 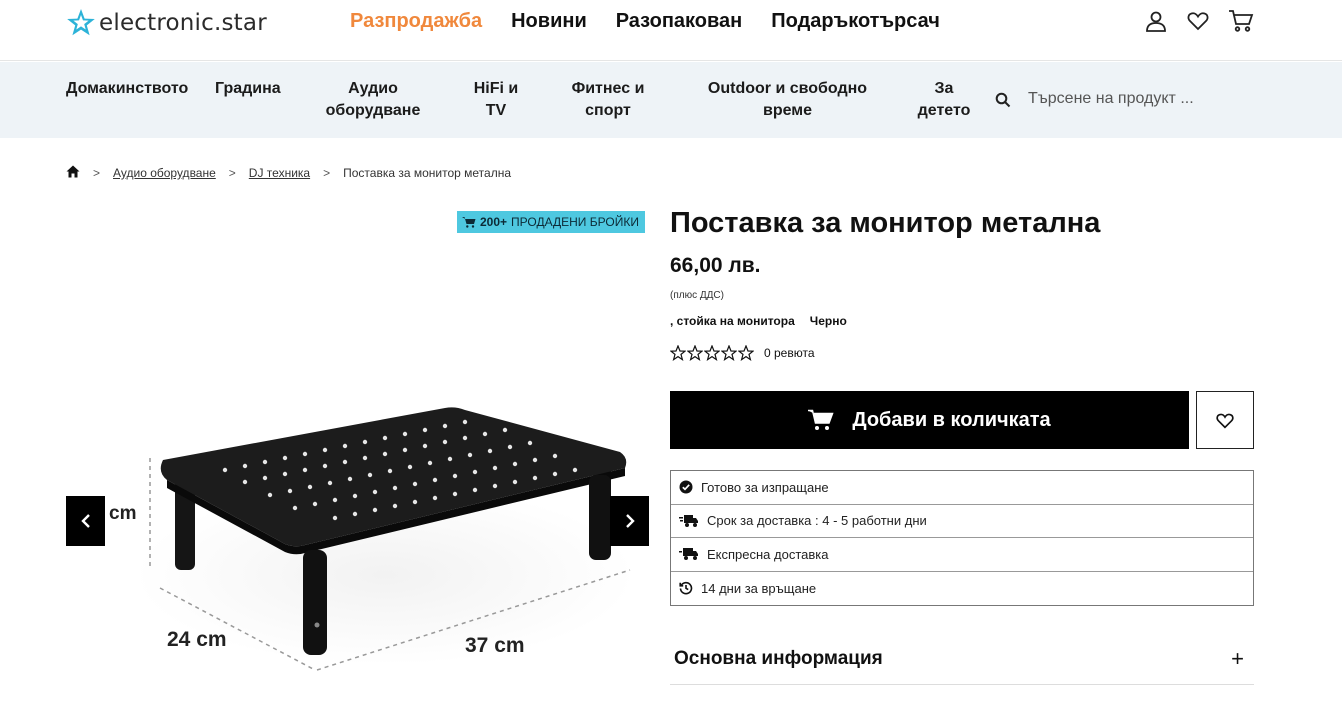 I want to click on category-garden: Градина, so click(x=248, y=89).